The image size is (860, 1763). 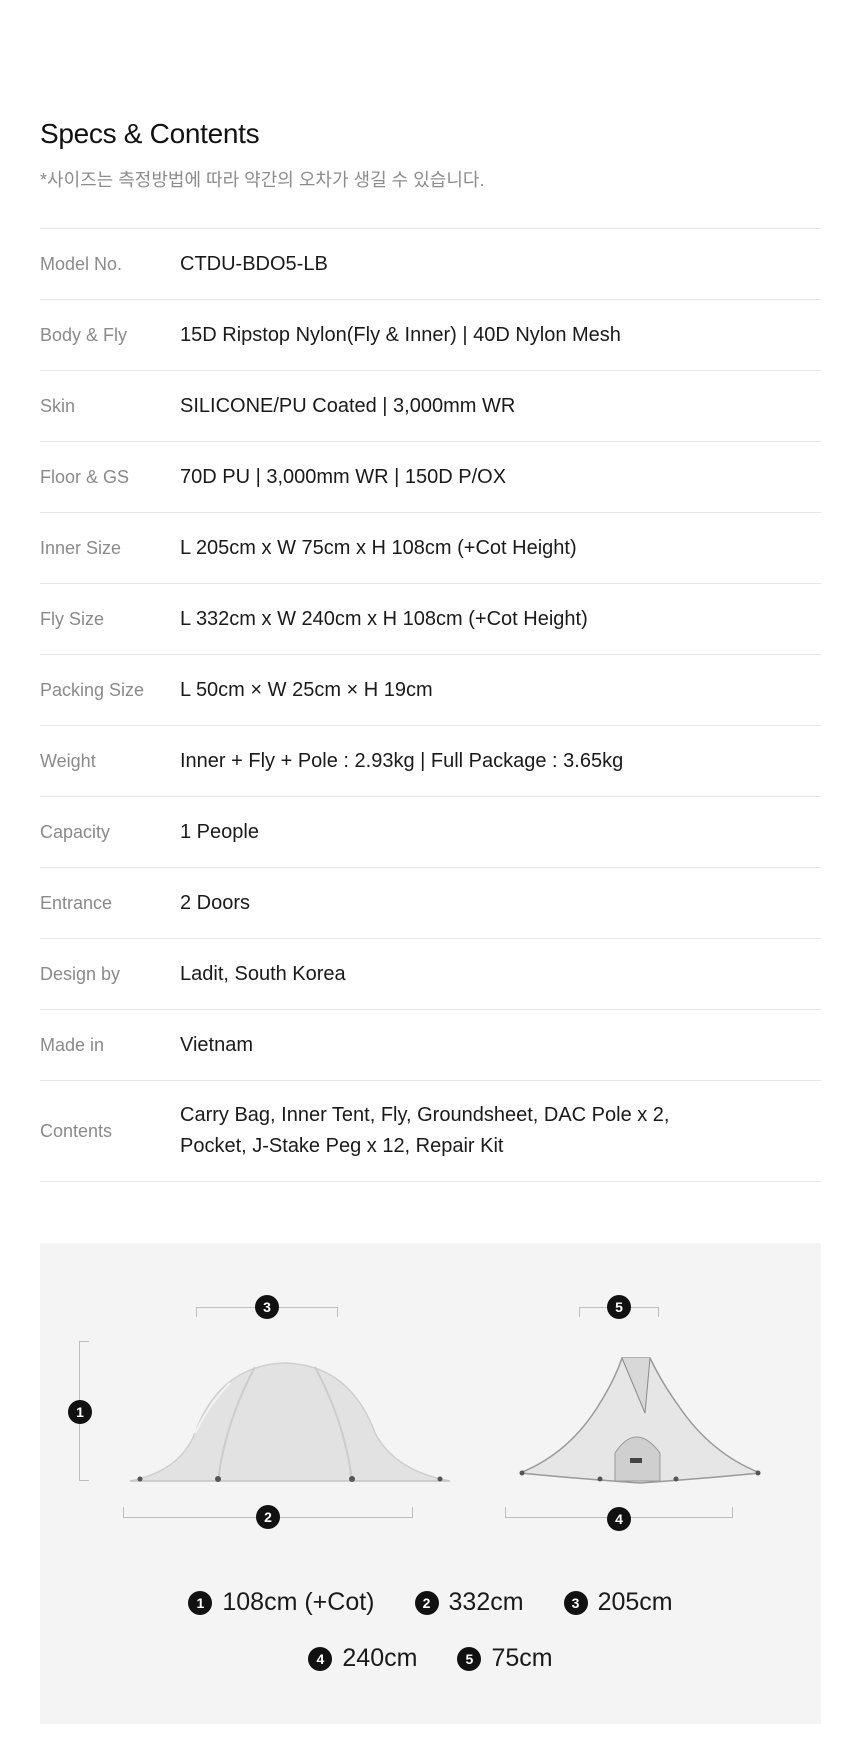 I want to click on spec-row-model: Model No. CTDU-BDO5-LB, so click(x=430, y=264).